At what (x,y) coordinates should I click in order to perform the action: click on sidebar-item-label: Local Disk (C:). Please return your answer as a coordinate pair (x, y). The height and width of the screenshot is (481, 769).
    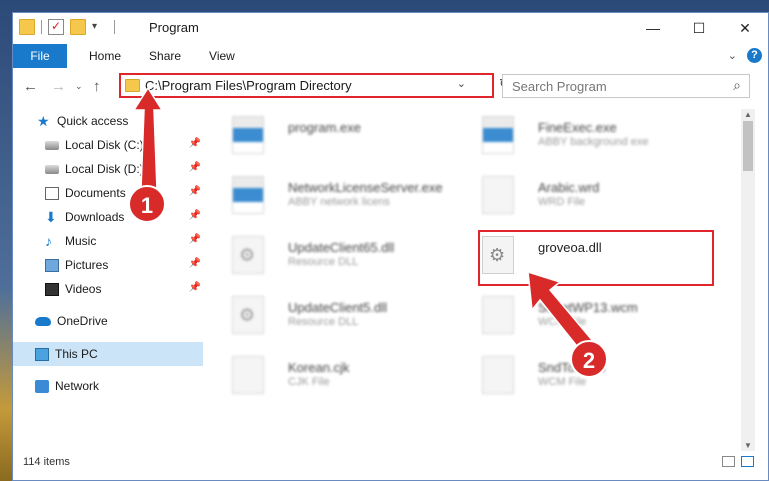
    Looking at the image, I should click on (104, 145).